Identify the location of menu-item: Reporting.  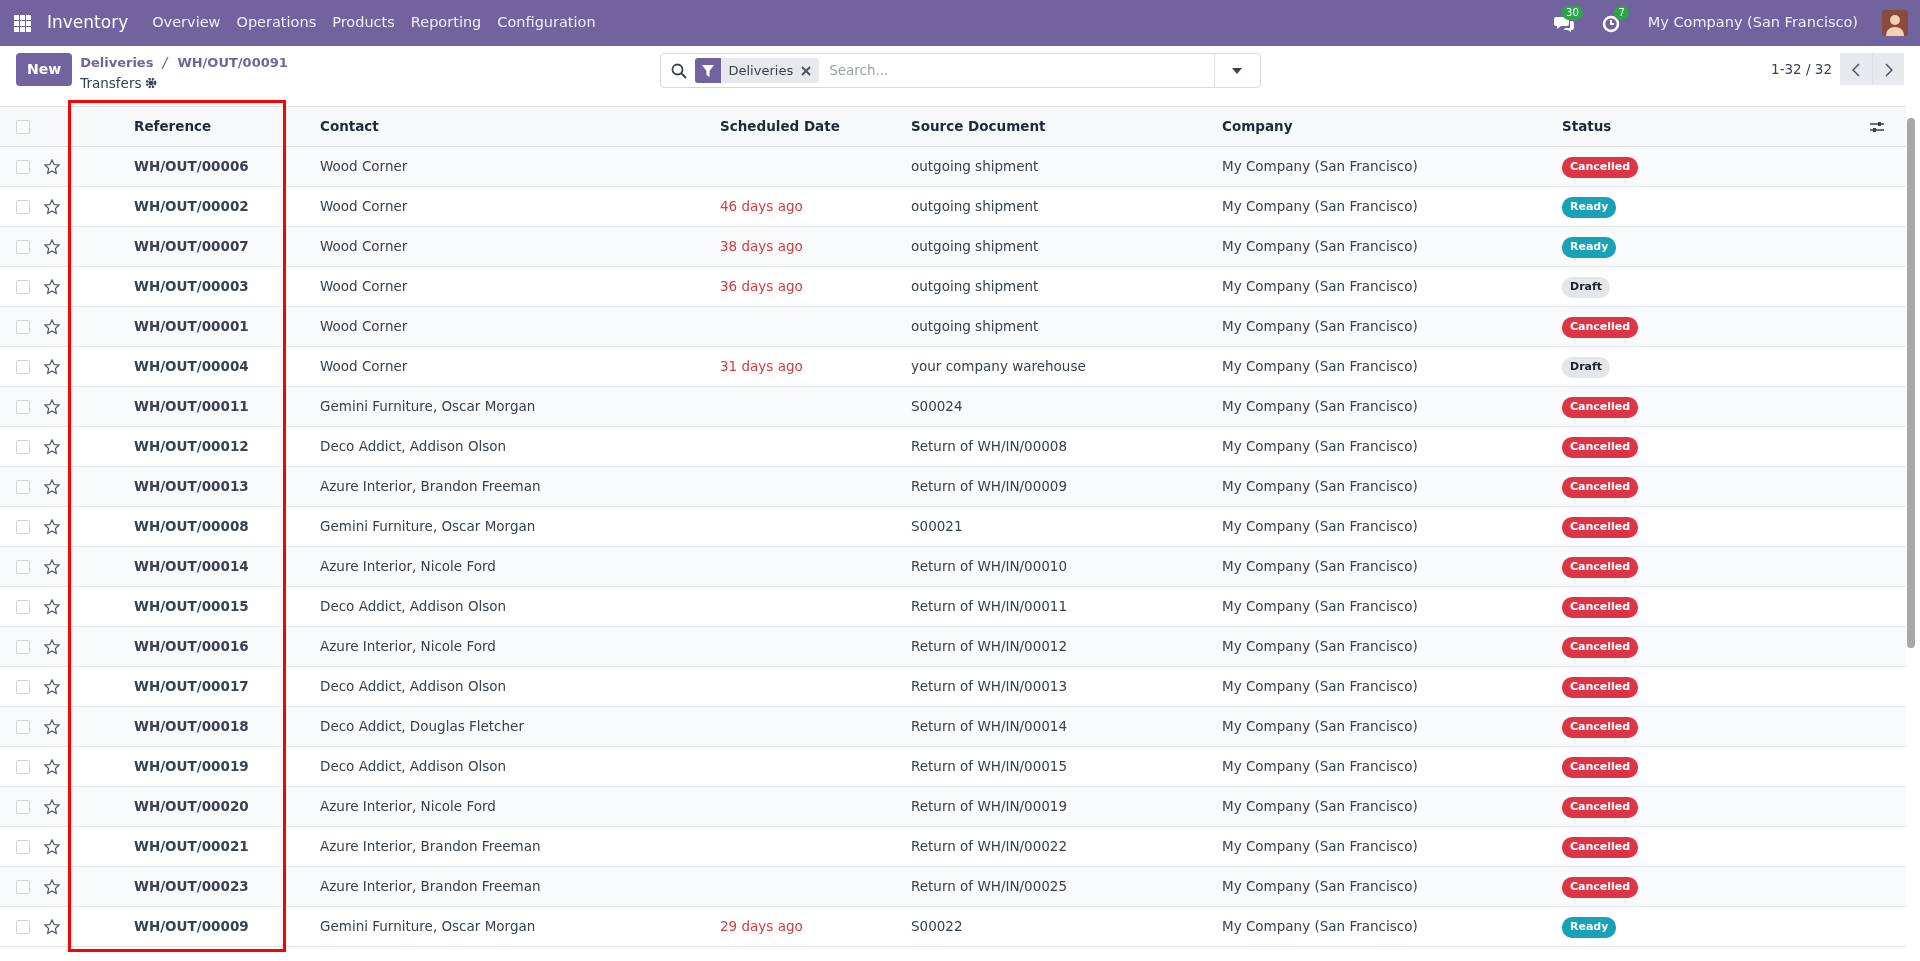
(446, 23).